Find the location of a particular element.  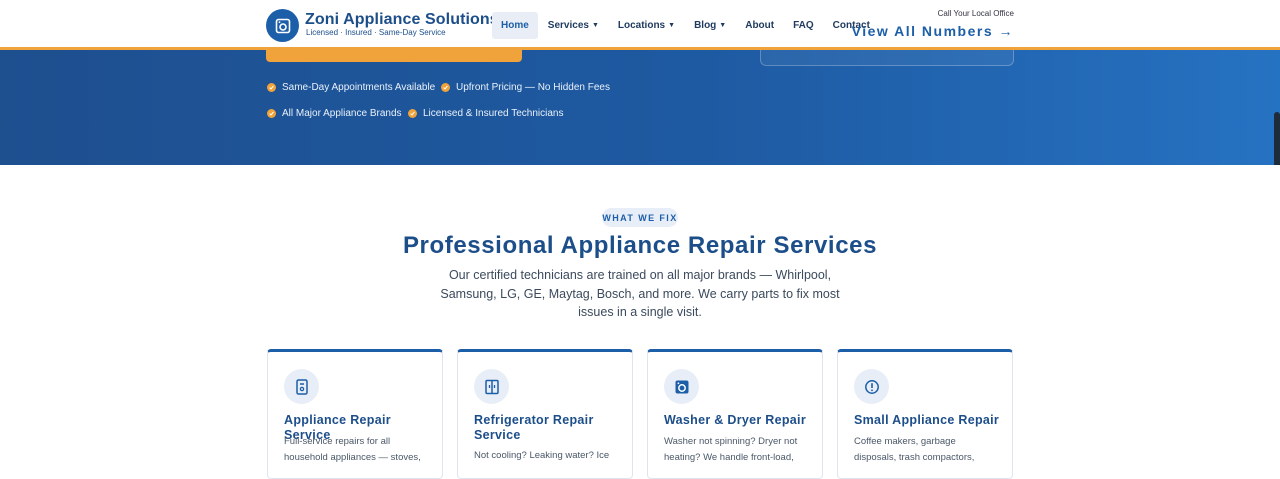

nav-item-blog: Blog ▼ is located at coordinates (710, 25).